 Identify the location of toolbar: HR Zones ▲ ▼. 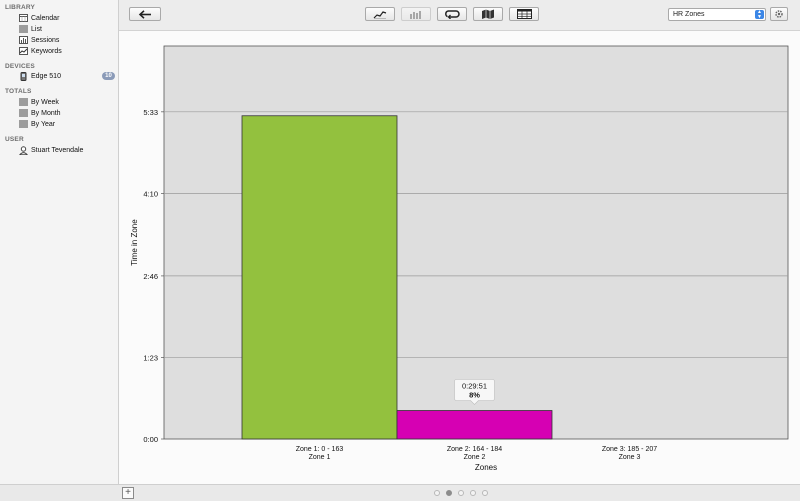
(459, 15).